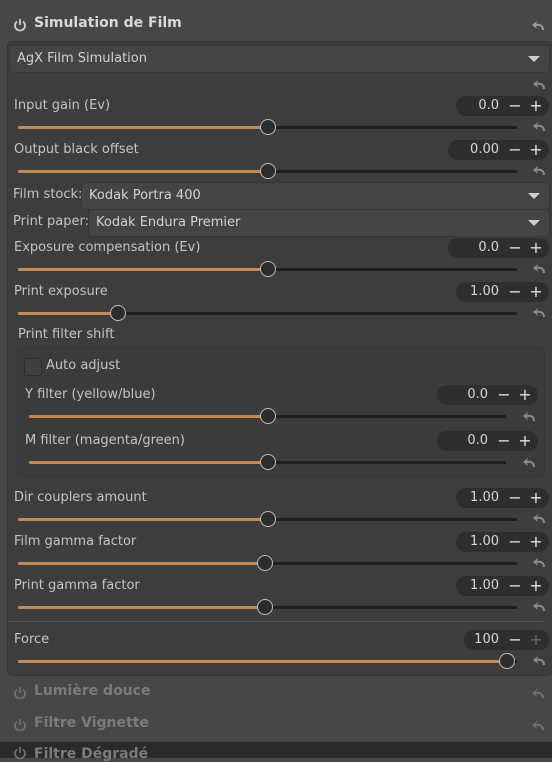  I want to click on module-header-filtre-degrade: Filtre Dégradé, so click(276, 752).